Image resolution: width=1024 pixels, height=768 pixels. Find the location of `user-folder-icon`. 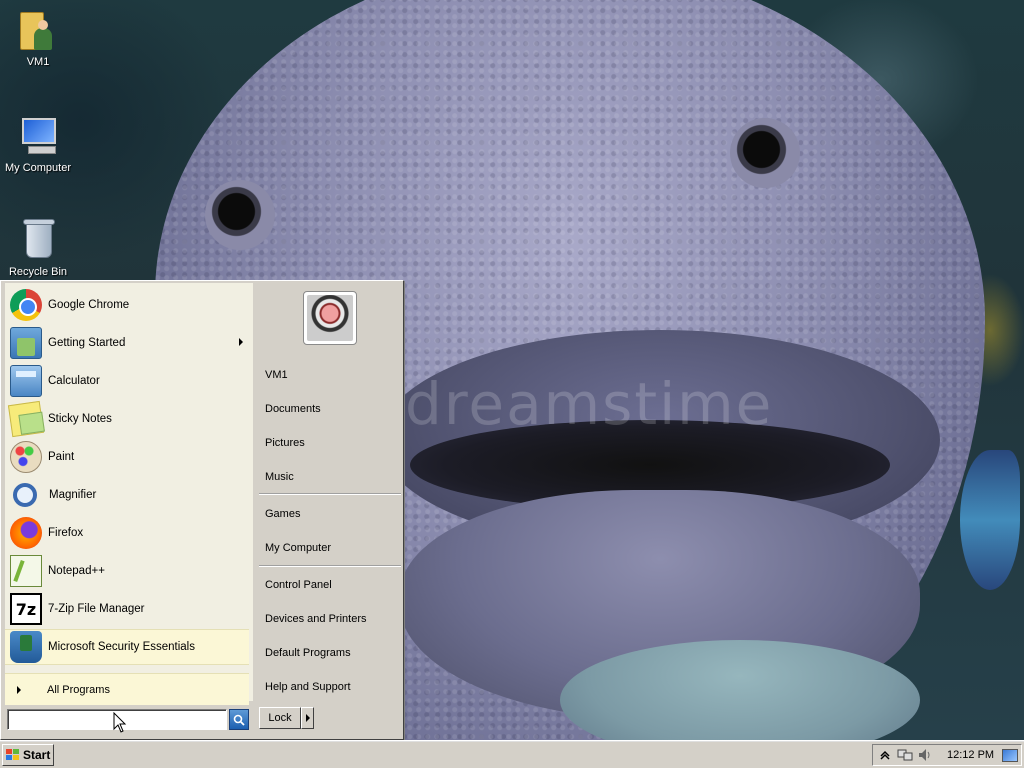

user-folder-icon is located at coordinates (38, 30).